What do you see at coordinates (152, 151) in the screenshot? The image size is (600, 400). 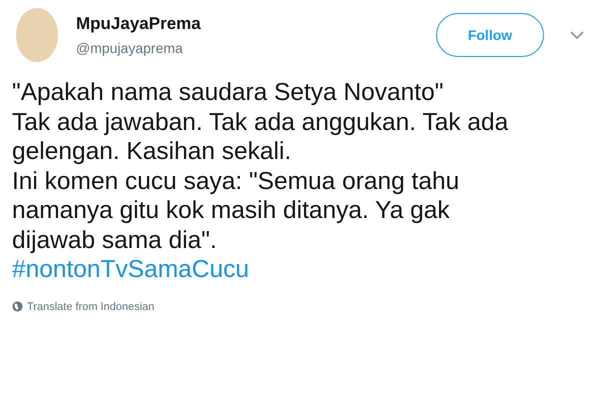 I see `tweet-text-line: gelengan. Kasihan sekali.` at bounding box center [152, 151].